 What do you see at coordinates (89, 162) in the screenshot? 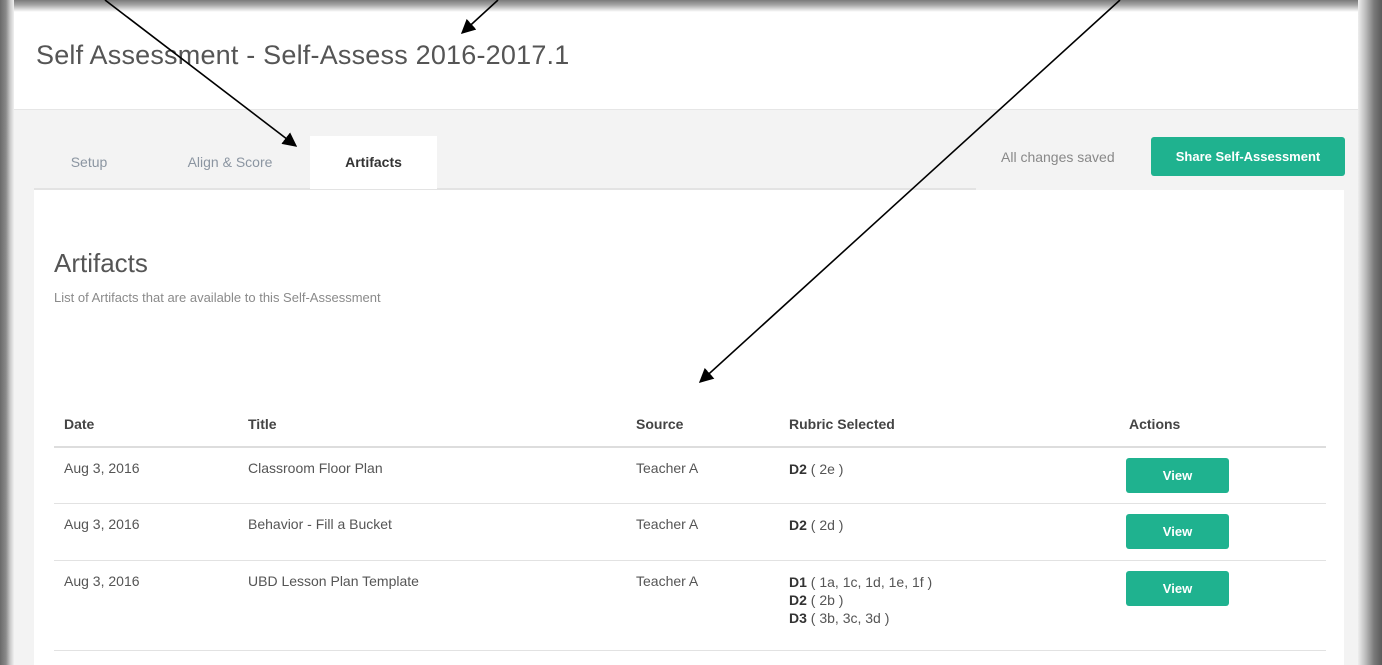
I see `tab-setup: Setup` at bounding box center [89, 162].